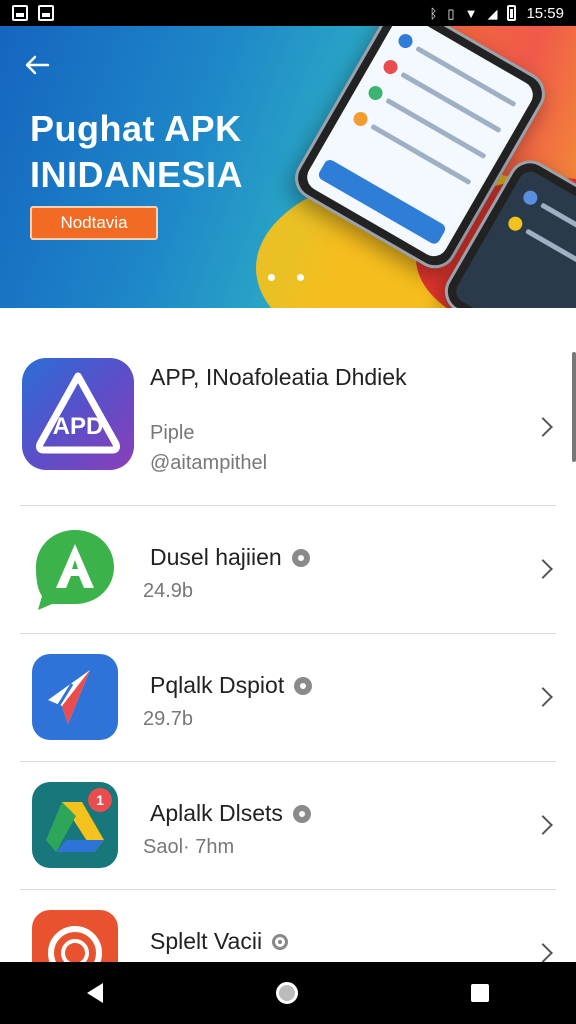 This screenshot has width=576, height=1024. Describe the element at coordinates (75, 569) in the screenshot. I see `app-icon-green-a` at that location.